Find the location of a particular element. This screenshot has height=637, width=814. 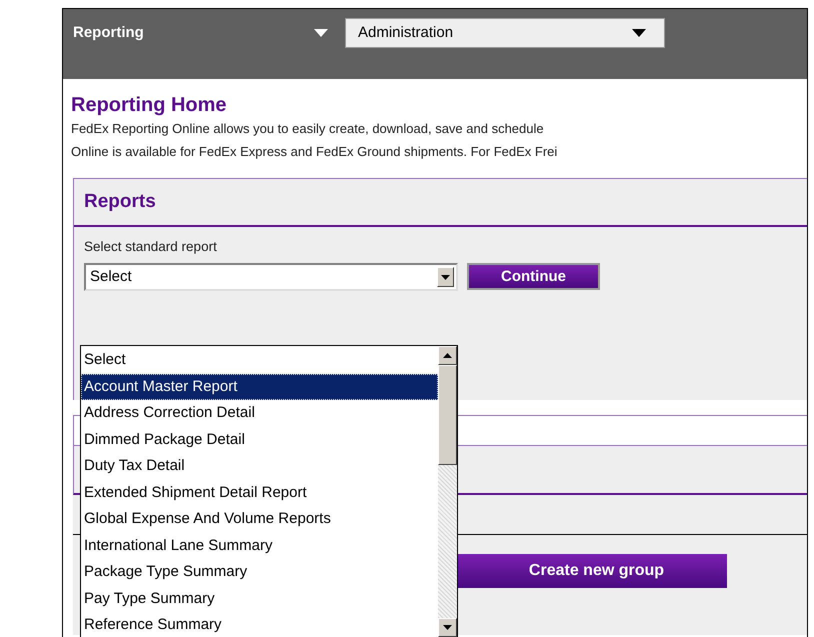

field-label: Select standard report is located at coordinates (150, 247).